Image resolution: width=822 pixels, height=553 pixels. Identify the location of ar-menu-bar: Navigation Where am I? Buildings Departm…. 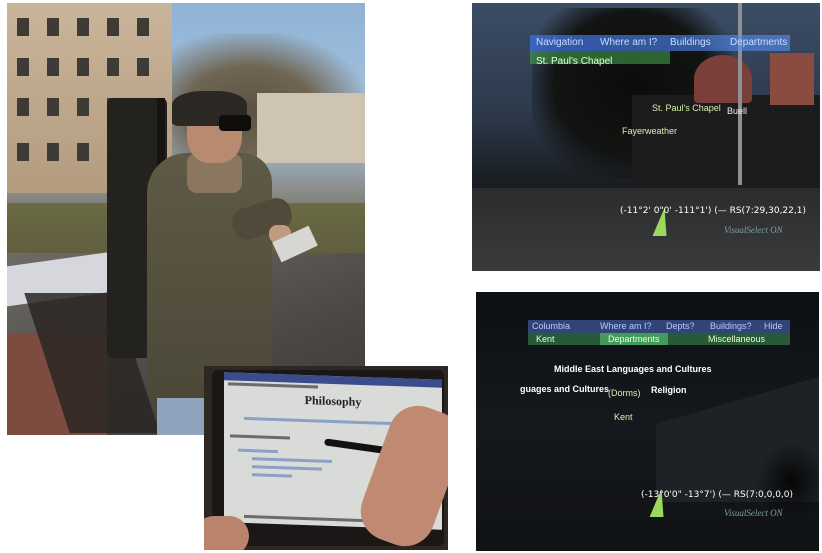
(660, 43).